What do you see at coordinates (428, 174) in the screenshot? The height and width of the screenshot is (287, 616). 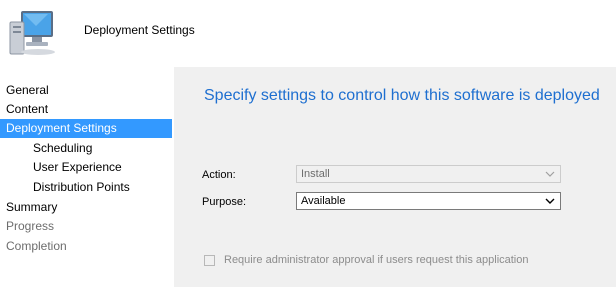 I see `action-select: Install` at bounding box center [428, 174].